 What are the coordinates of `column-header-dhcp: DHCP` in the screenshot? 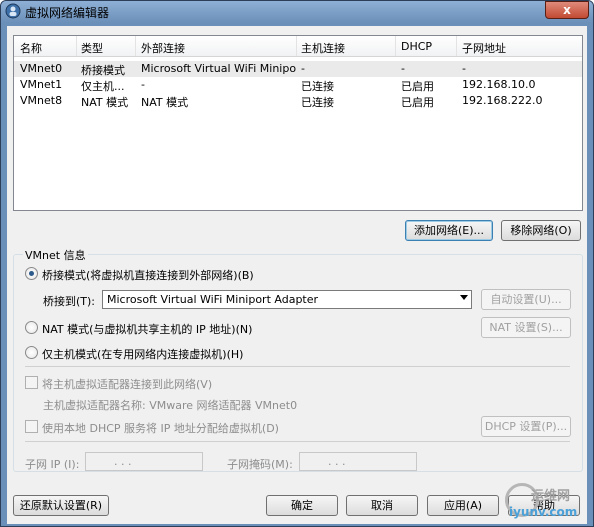 It's located at (416, 46).